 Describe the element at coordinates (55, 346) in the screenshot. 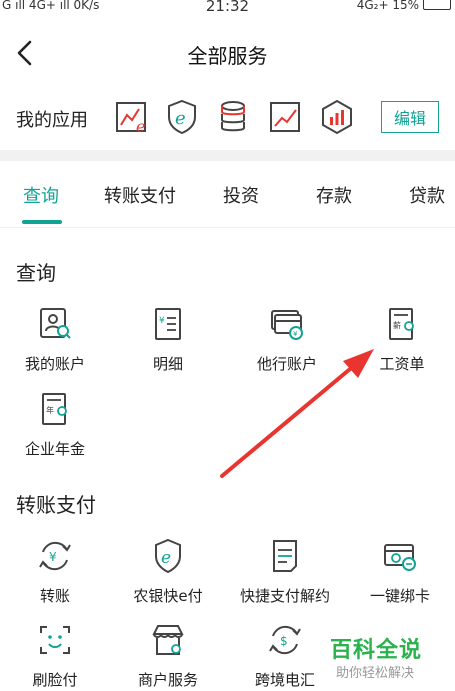

I see `service-my-account: 我的账户` at that location.